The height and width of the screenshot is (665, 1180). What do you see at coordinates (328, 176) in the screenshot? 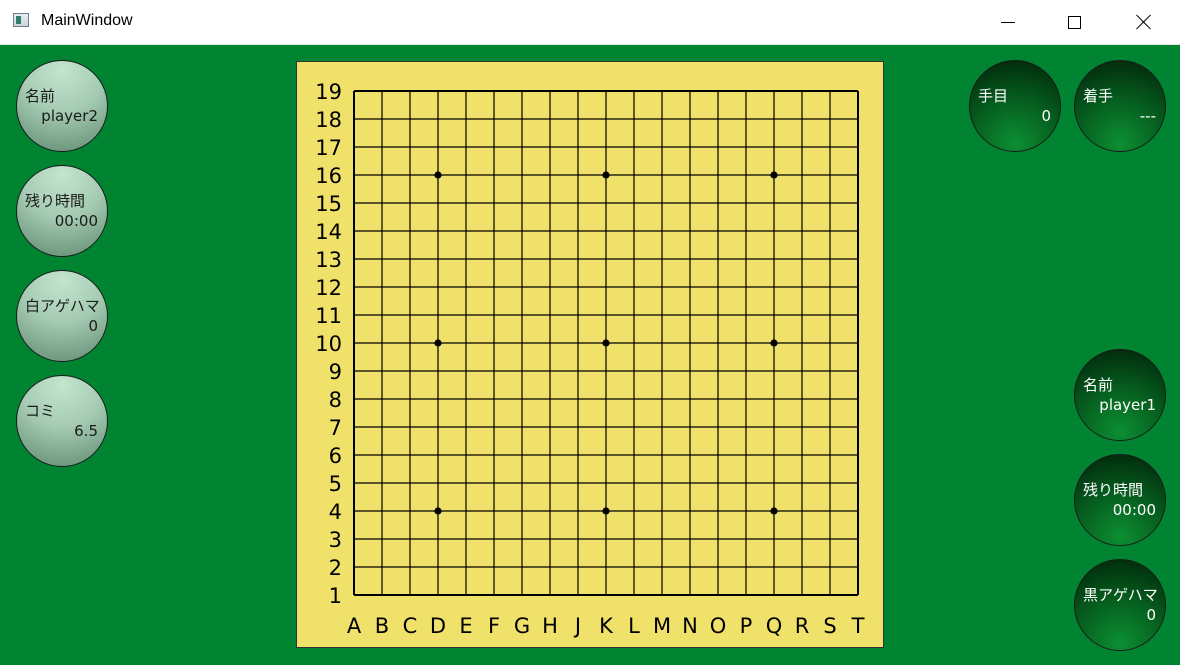
I see `row-label: 16` at bounding box center [328, 176].